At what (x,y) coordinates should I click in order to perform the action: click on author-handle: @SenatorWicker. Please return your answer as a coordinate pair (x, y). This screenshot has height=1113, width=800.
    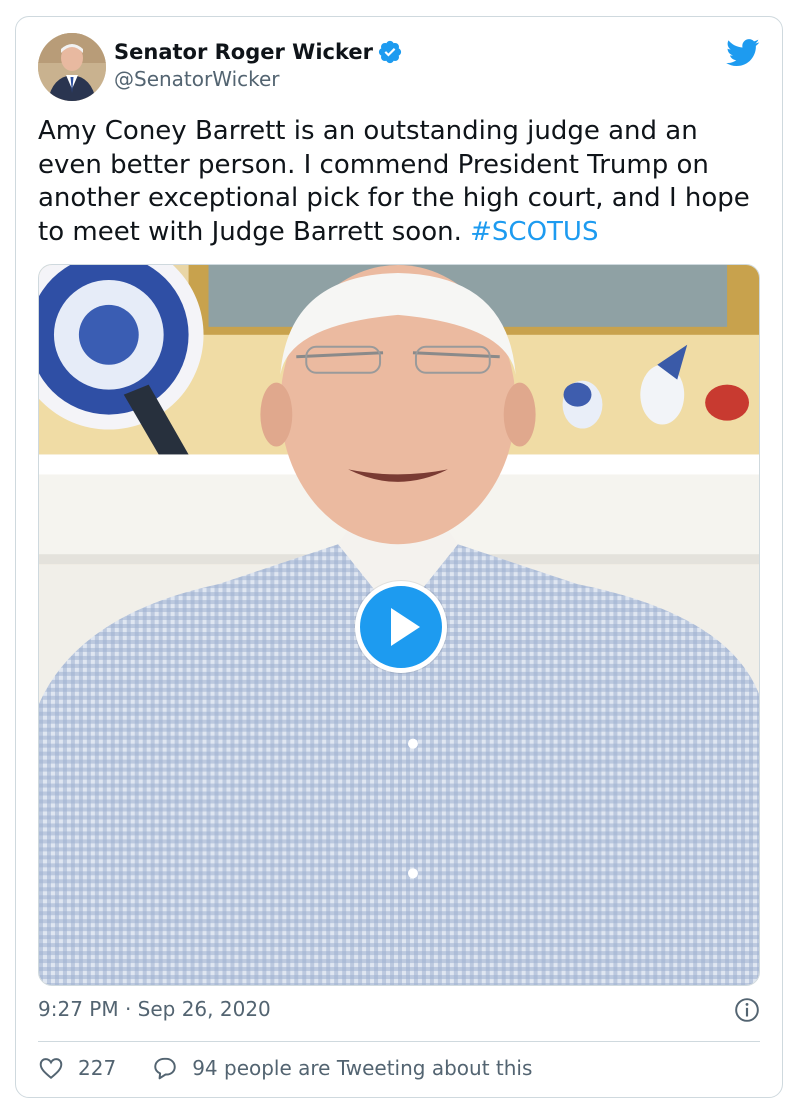
    Looking at the image, I should click on (197, 79).